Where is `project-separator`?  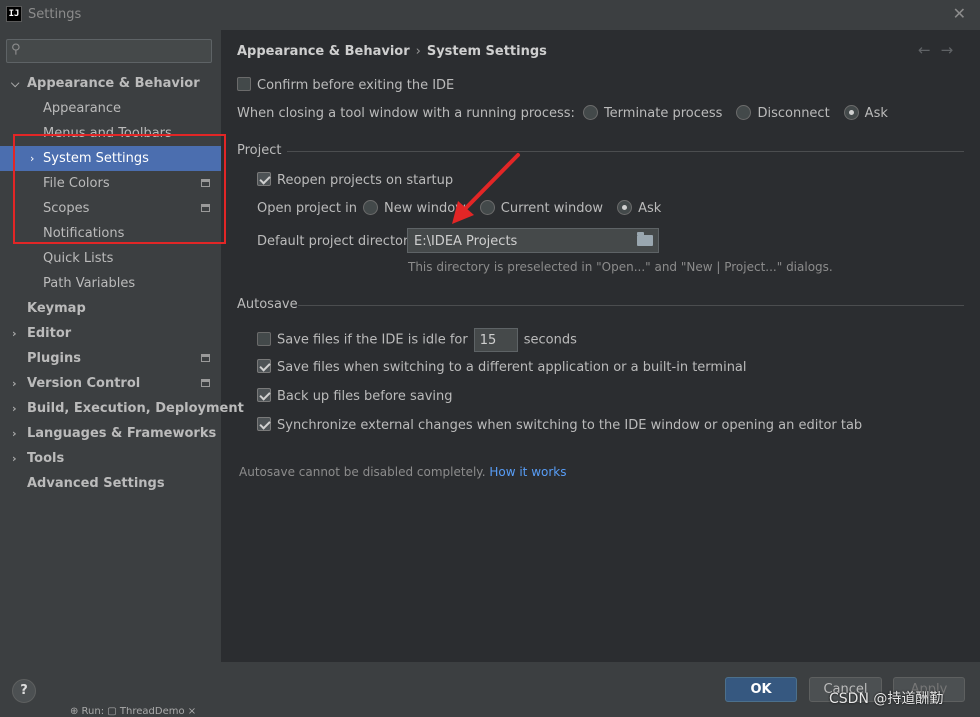 project-separator is located at coordinates (625, 151).